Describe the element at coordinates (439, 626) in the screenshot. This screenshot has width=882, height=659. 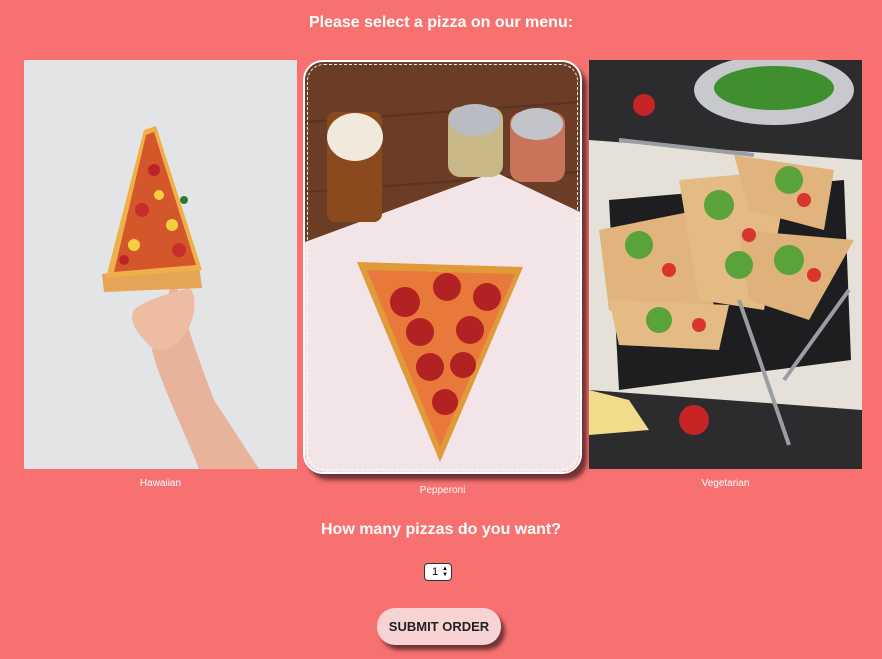
I see `submit-order-button: SUBMIT ORDER` at that location.